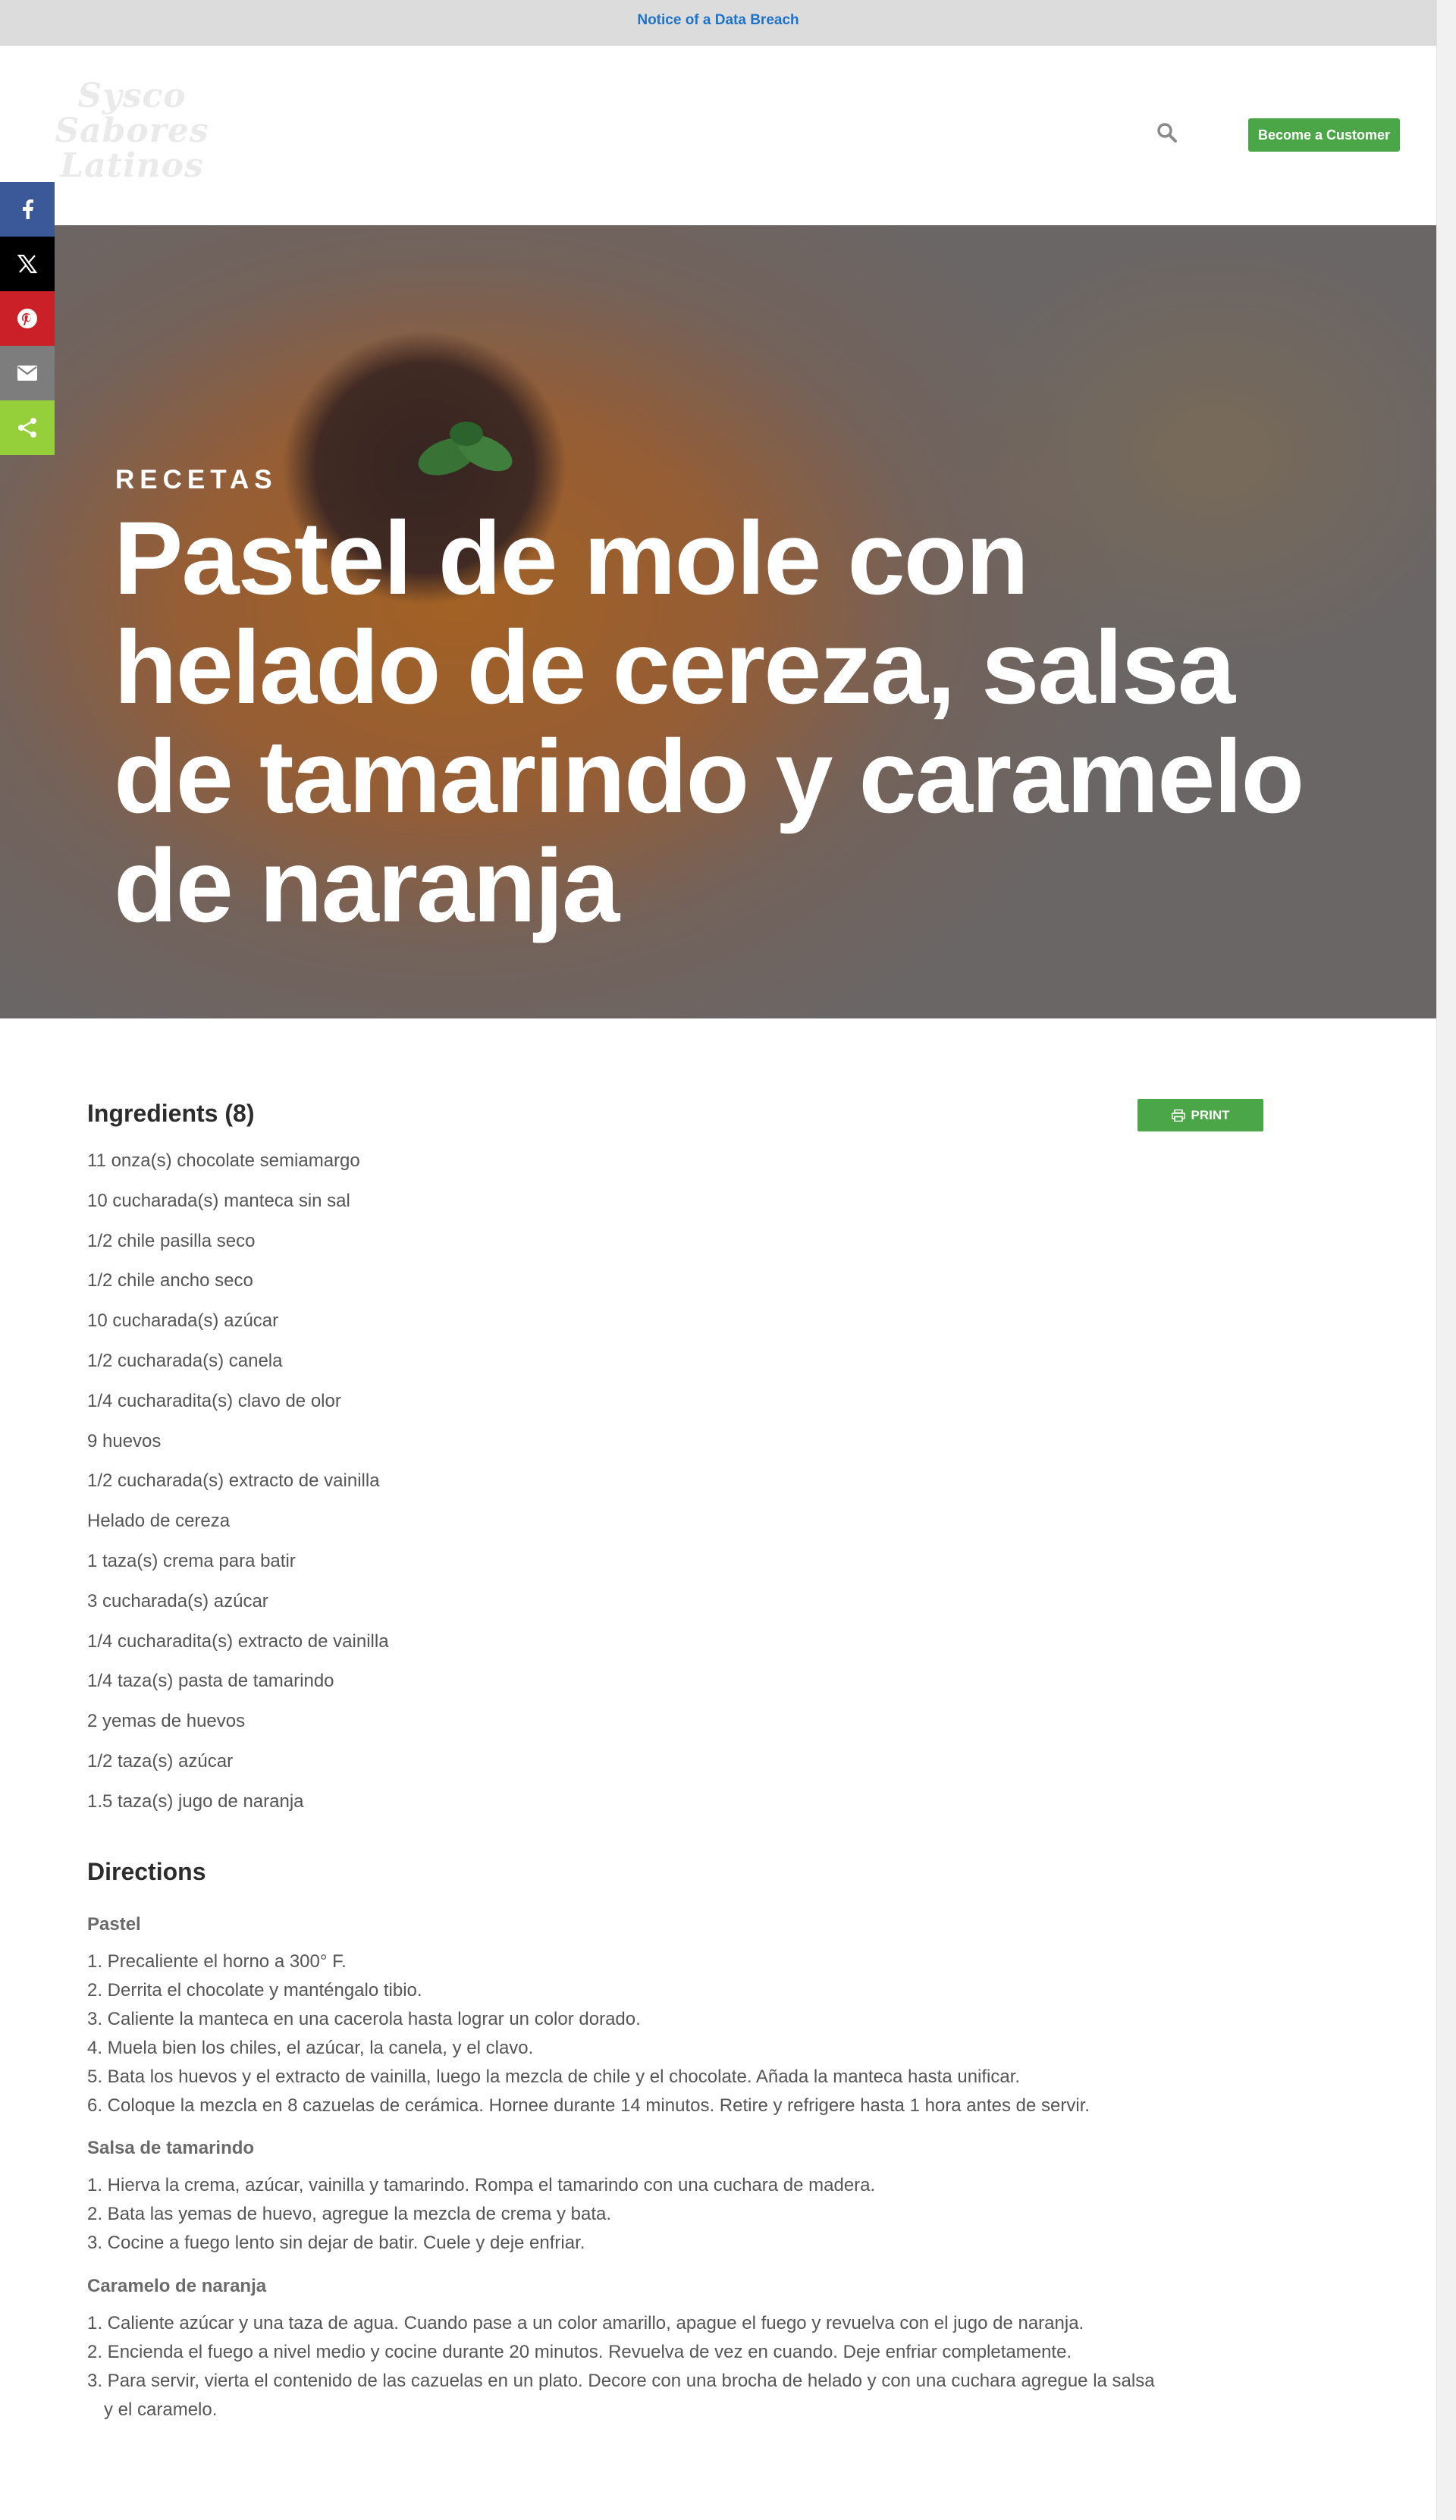 This screenshot has height=2520, width=1456. I want to click on x-icon, so click(27, 264).